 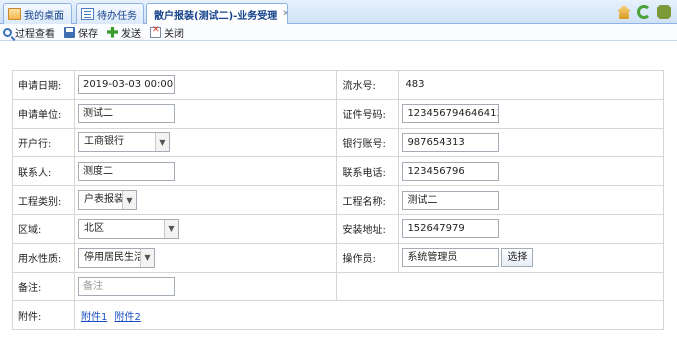 What do you see at coordinates (128, 317) in the screenshot?
I see `attachment-link: 附件2` at bounding box center [128, 317].